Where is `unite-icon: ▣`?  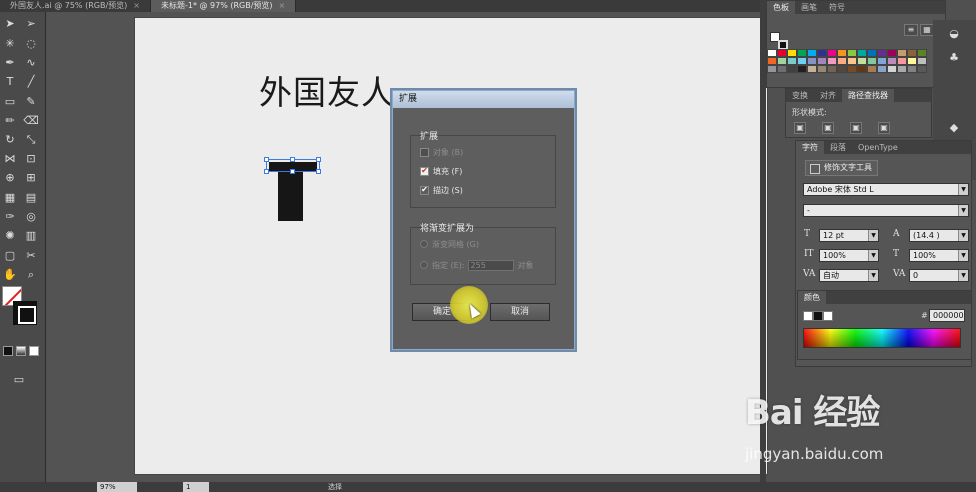 unite-icon: ▣ is located at coordinates (800, 128).